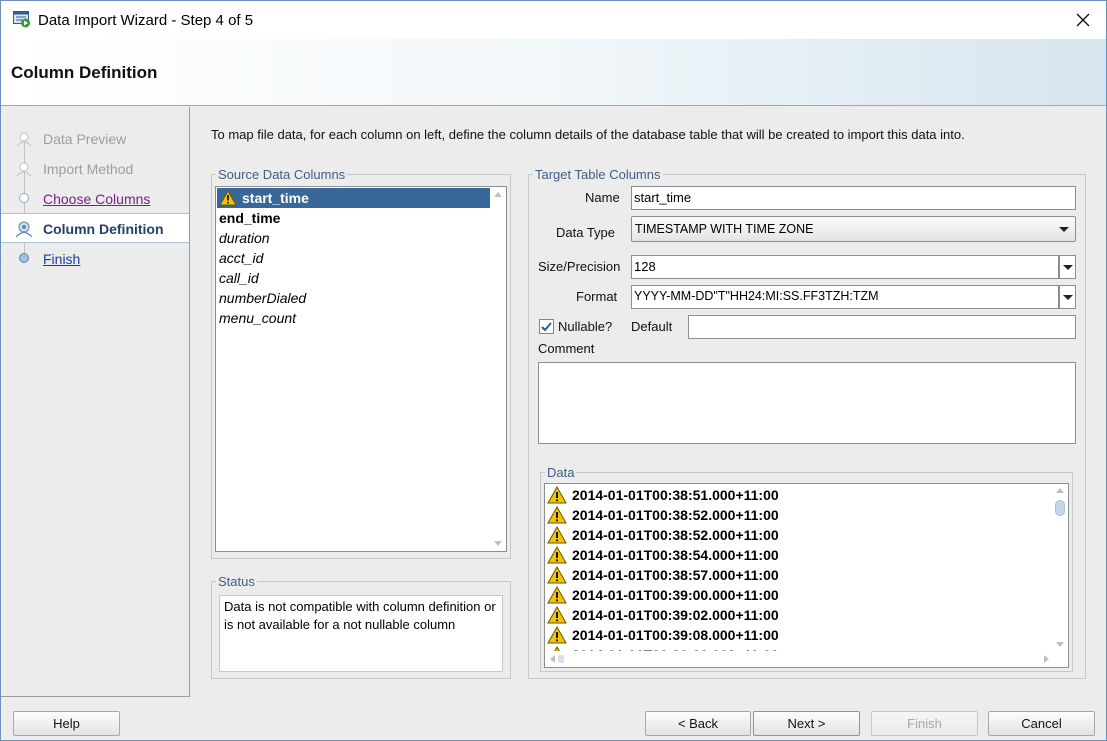  What do you see at coordinates (807, 403) in the screenshot?
I see `comment-textarea` at bounding box center [807, 403].